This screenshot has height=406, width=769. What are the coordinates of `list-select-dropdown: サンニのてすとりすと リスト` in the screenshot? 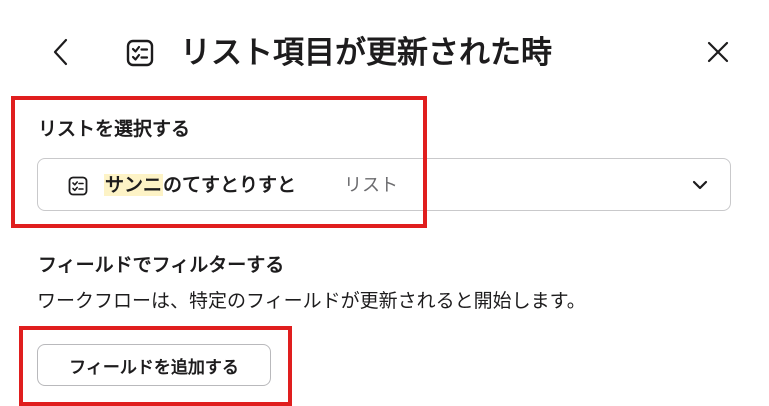 It's located at (384, 184).